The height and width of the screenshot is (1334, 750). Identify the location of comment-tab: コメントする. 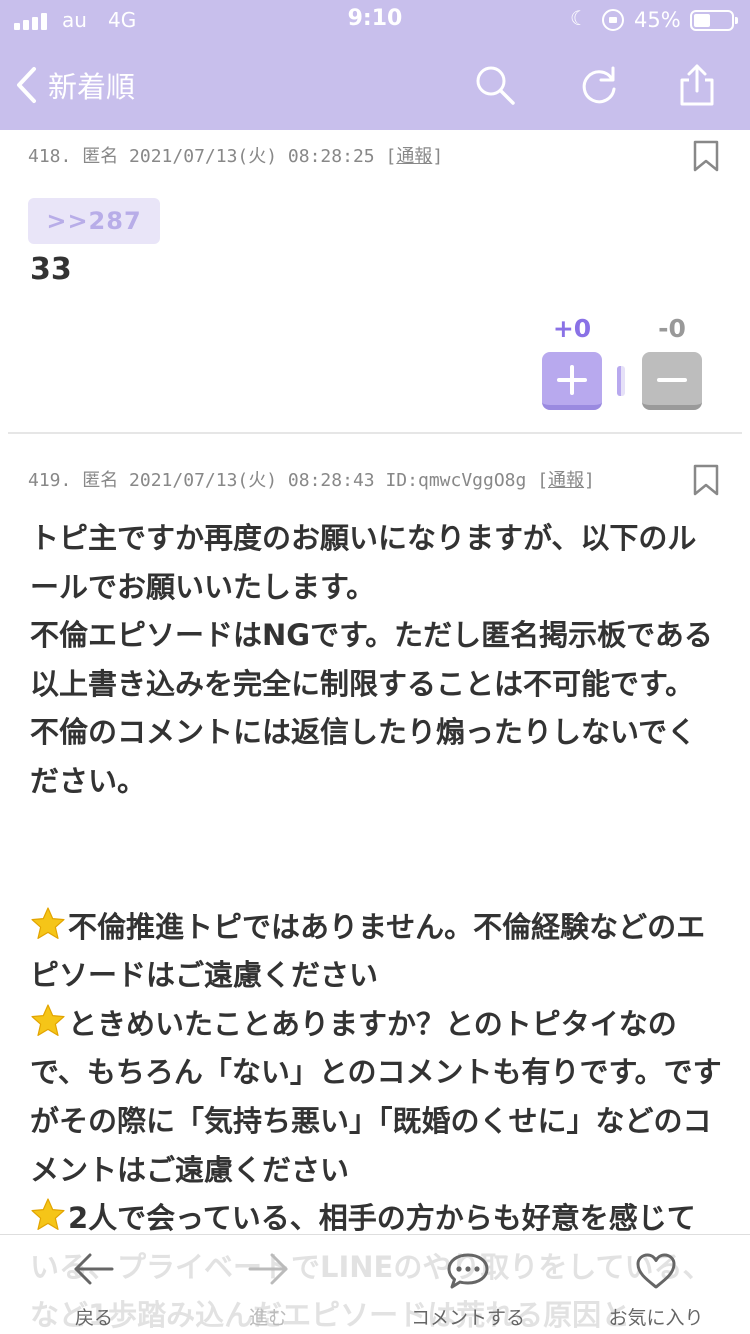
(468, 1284).